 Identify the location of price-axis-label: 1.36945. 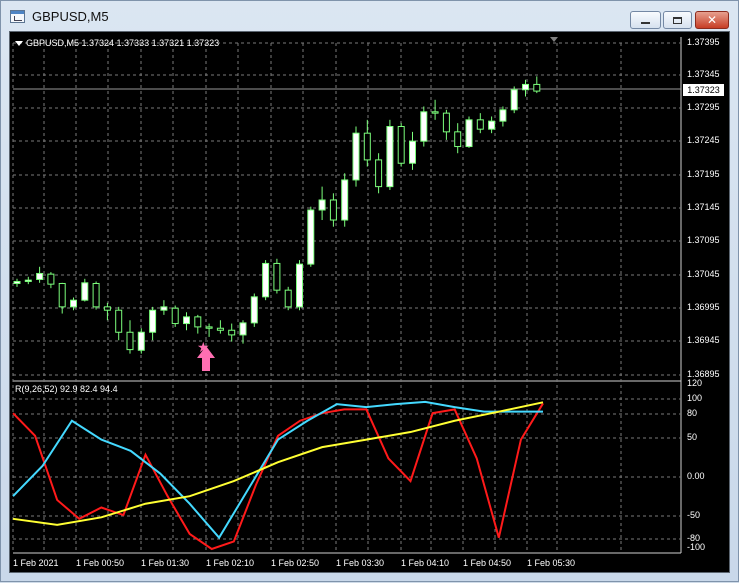
(703, 340).